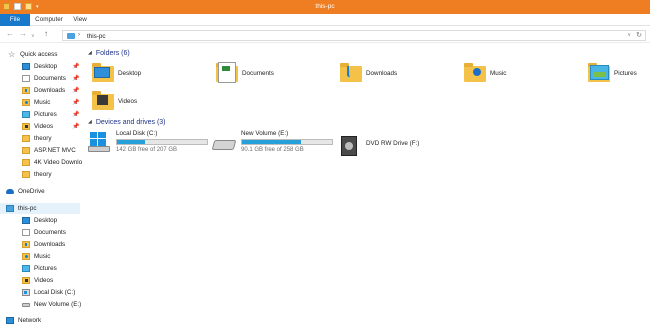 Image resolution: width=650 pixels, height=326 pixels. Describe the element at coordinates (227, 73) in the screenshot. I see `documents-folder-icon` at that location.